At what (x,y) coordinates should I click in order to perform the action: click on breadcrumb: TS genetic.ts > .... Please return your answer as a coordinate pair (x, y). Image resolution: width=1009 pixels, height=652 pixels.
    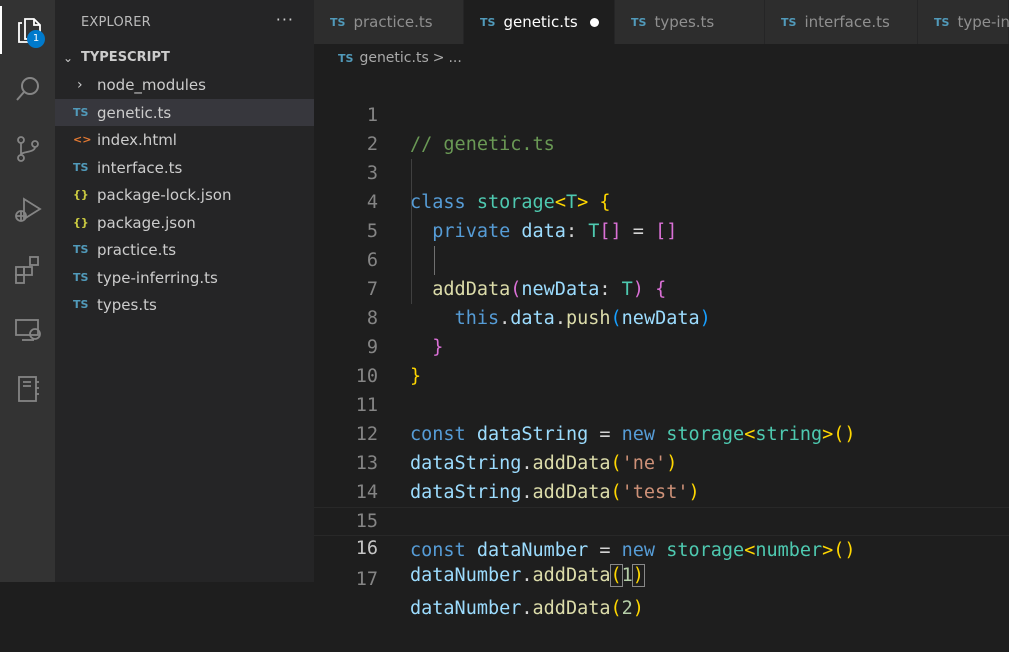
    Looking at the image, I should click on (661, 58).